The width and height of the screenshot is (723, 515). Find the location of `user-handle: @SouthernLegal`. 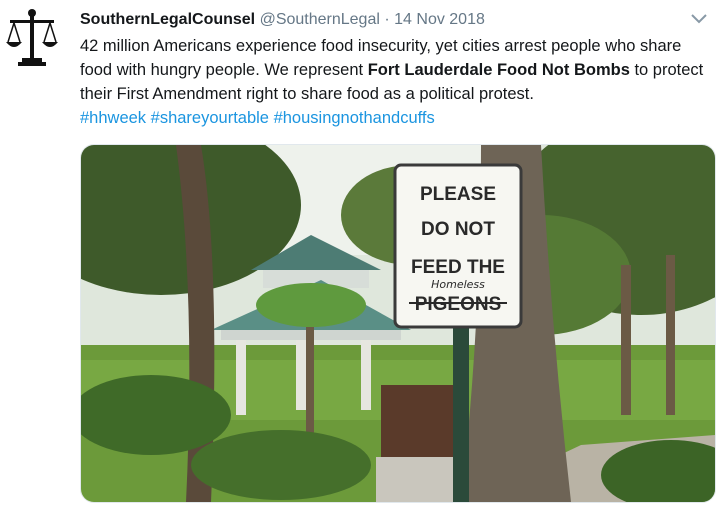

user-handle: @SouthernLegal is located at coordinates (320, 19).